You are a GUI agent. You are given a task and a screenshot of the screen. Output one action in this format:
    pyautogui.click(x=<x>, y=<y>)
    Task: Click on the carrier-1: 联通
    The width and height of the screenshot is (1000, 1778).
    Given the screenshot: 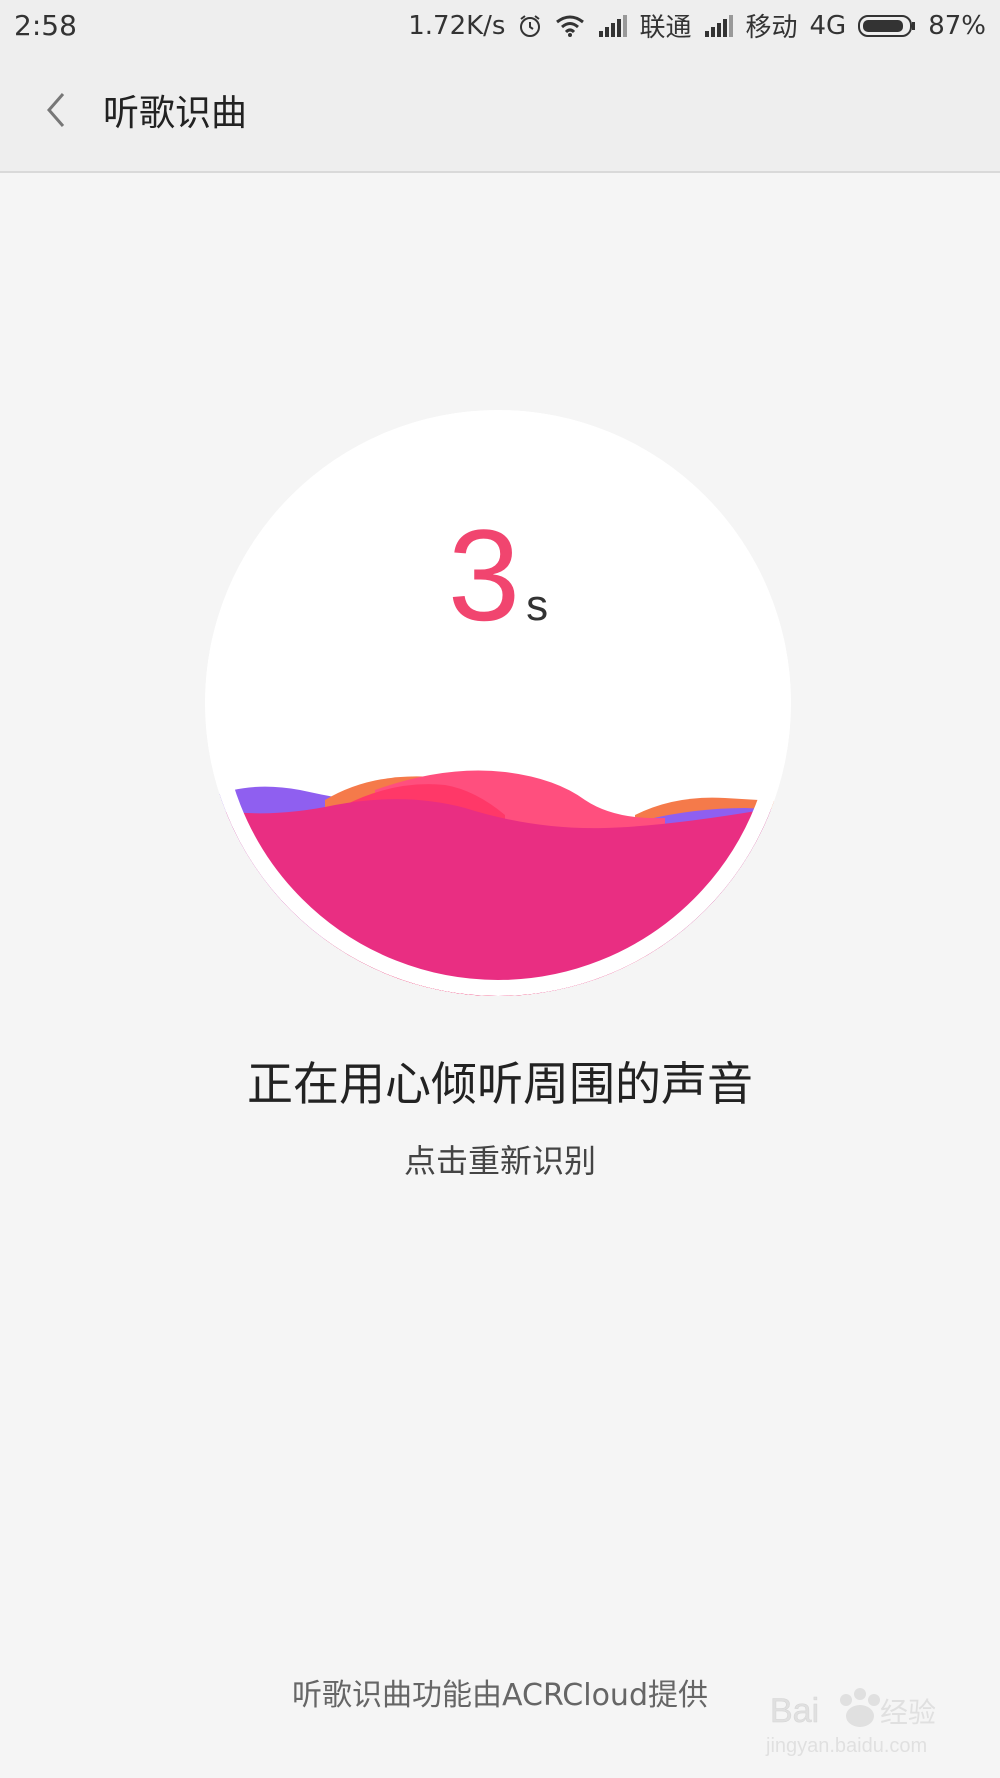 What is the action you would take?
    pyautogui.click(x=665, y=28)
    